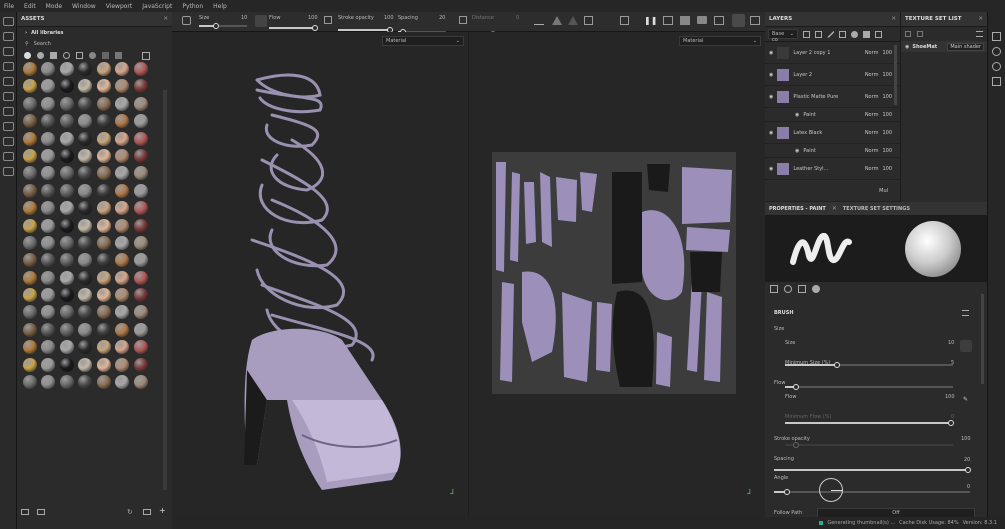  What do you see at coordinates (834, 208) in the screenshot?
I see `close-icon: ✕` at bounding box center [834, 208].